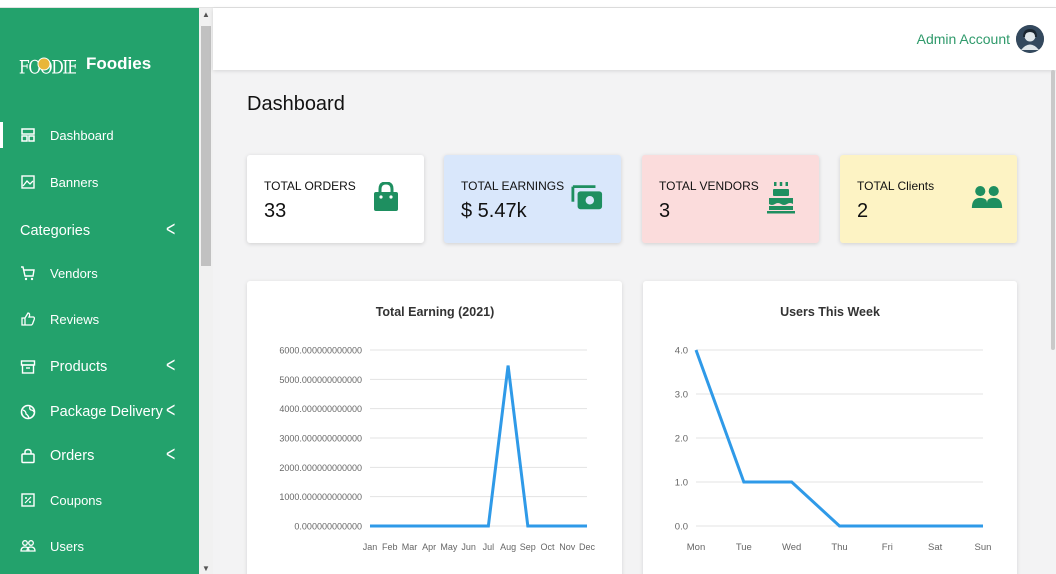 This screenshot has height=574, width=1056. What do you see at coordinates (478, 446) in the screenshot?
I see `series-line` at bounding box center [478, 446].